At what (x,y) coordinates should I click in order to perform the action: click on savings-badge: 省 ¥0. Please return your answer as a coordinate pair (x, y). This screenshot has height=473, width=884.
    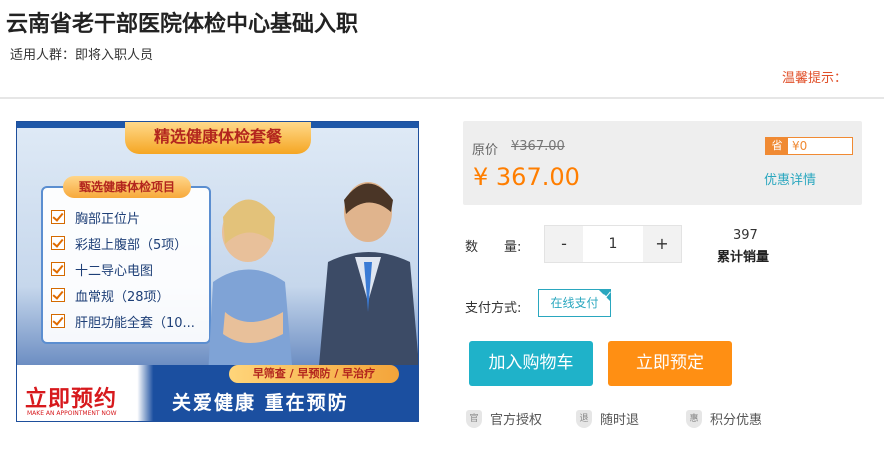
    Looking at the image, I should click on (809, 146).